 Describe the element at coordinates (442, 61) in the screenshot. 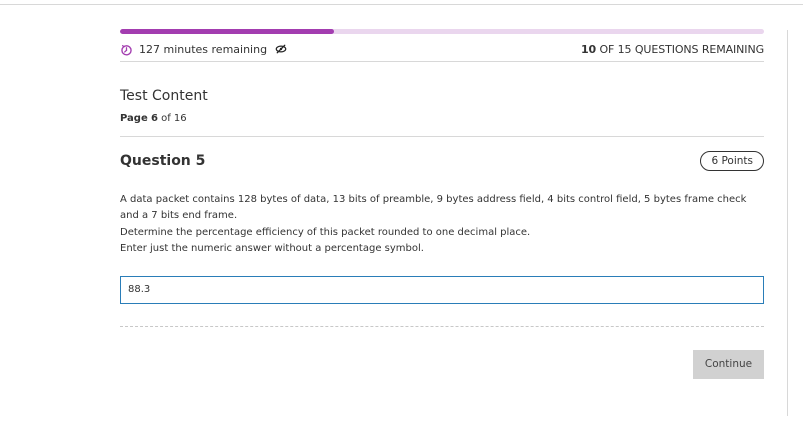

I see `status-divider` at that location.